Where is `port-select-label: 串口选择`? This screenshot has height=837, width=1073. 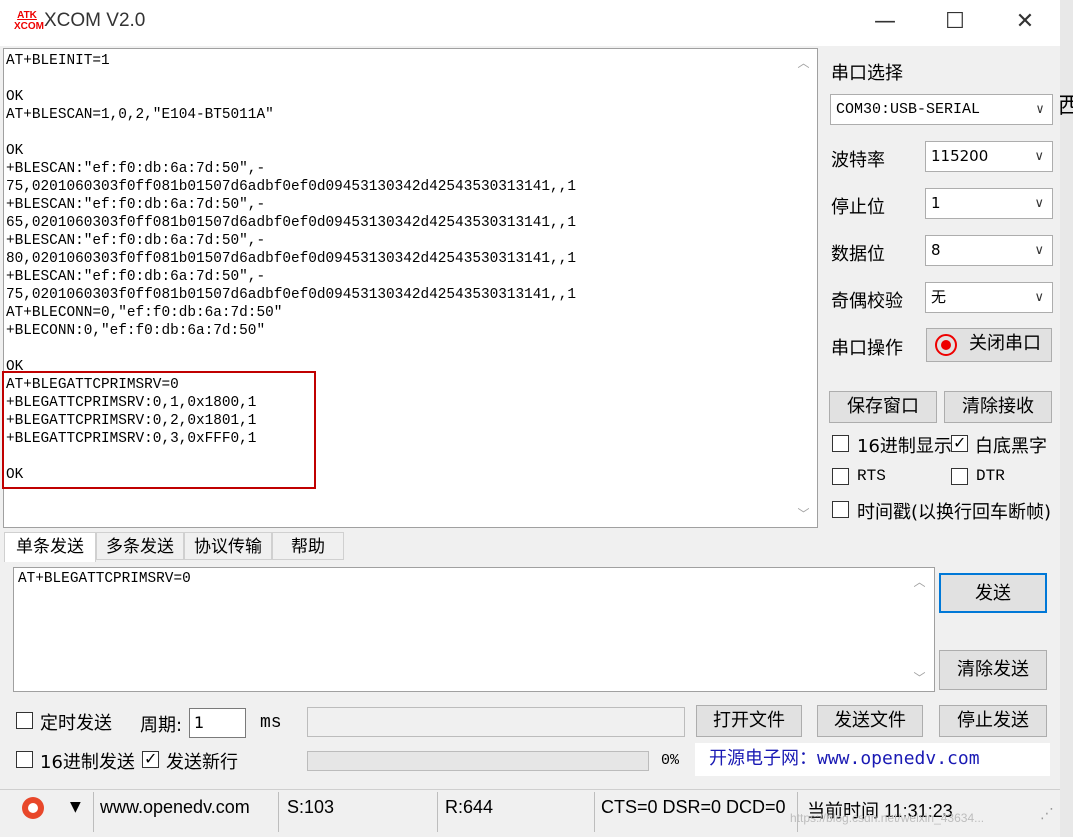 port-select-label: 串口选择 is located at coordinates (867, 73).